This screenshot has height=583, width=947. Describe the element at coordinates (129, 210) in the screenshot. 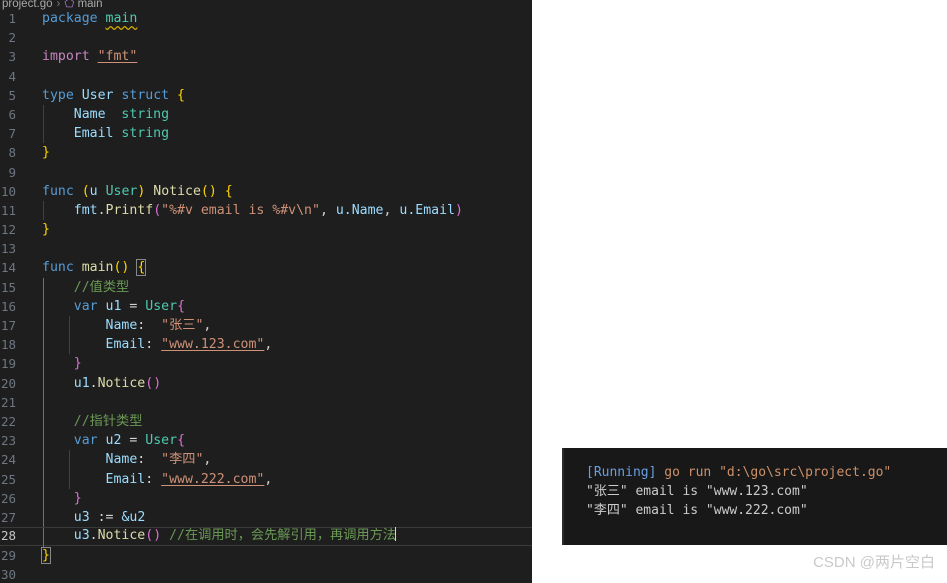

I see `token-func-Printf: Printf` at that location.